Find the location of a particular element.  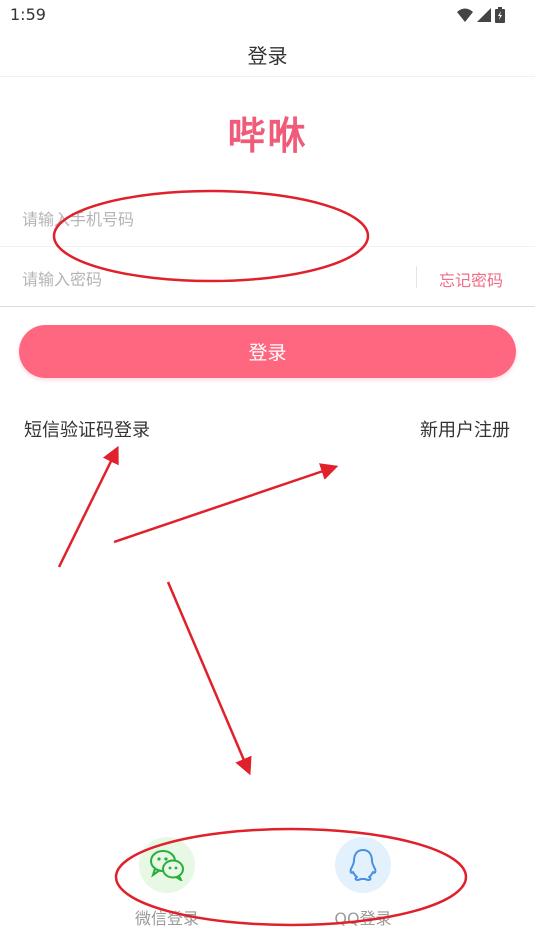

forgot-password-link: 忘记密码 is located at coordinates (471, 279).